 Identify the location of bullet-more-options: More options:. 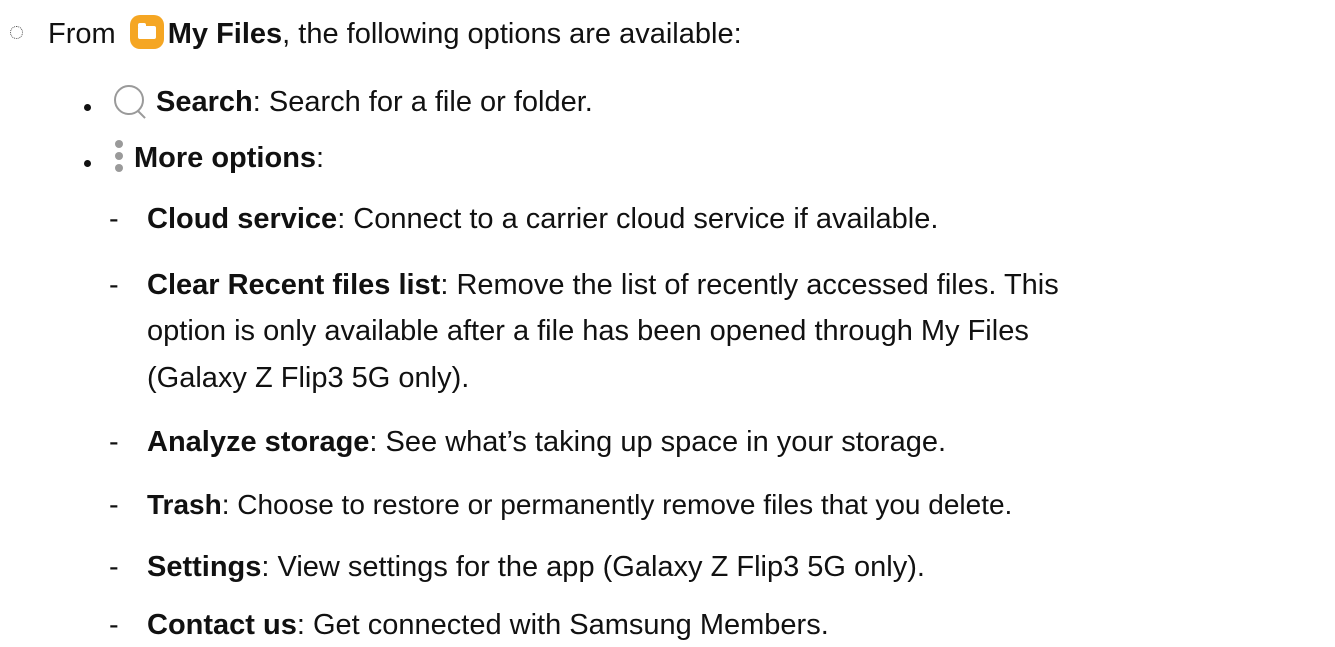
(219, 157).